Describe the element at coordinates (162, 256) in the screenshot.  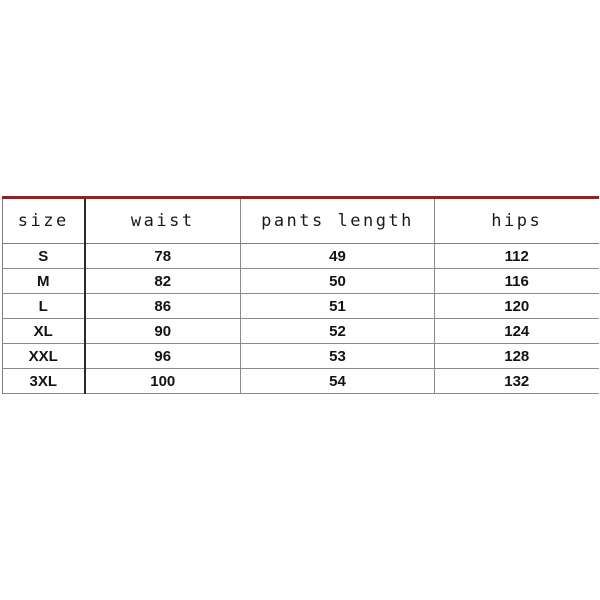
I see `cell-waist: 78` at that location.